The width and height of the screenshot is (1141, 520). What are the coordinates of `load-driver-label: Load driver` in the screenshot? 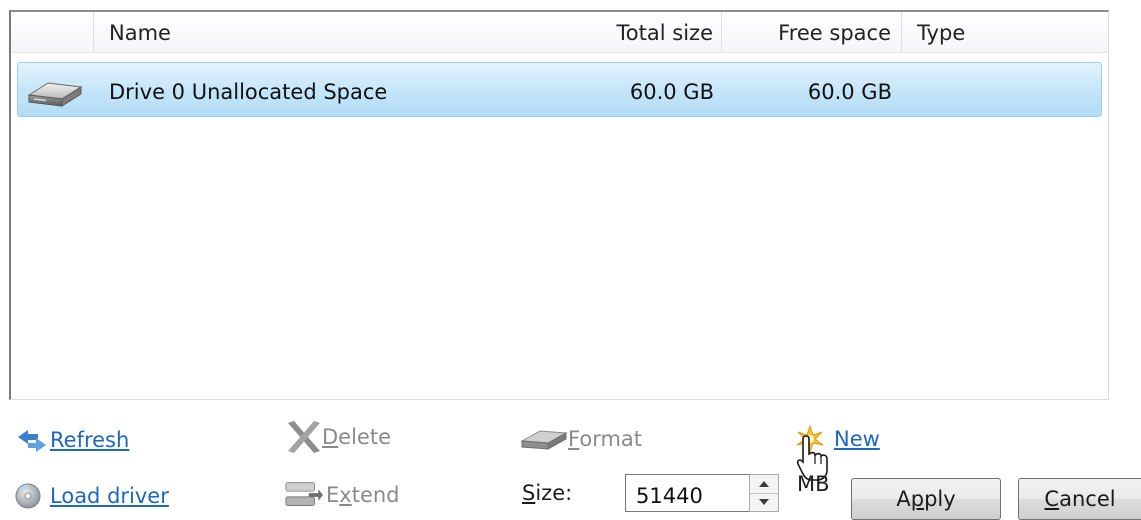 It's located at (109, 496).